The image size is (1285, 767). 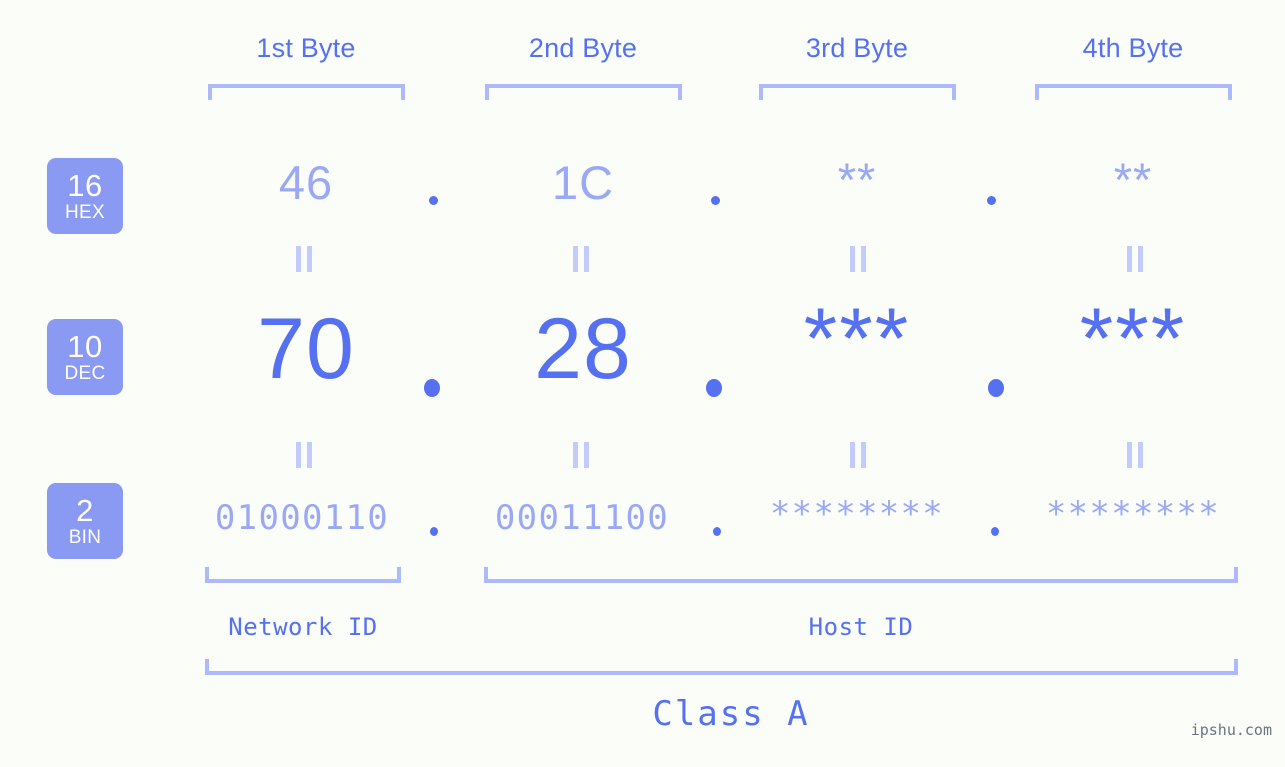 What do you see at coordinates (1133, 339) in the screenshot?
I see `dec-byte-4: ***` at bounding box center [1133, 339].